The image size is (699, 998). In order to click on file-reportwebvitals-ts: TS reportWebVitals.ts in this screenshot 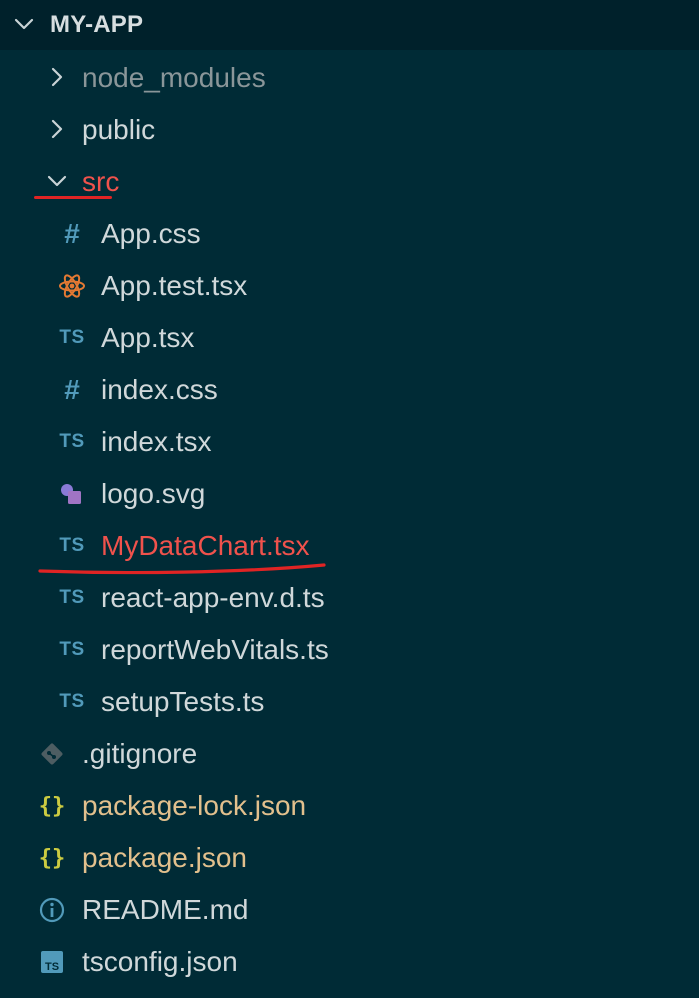, I will do `click(349, 650)`.